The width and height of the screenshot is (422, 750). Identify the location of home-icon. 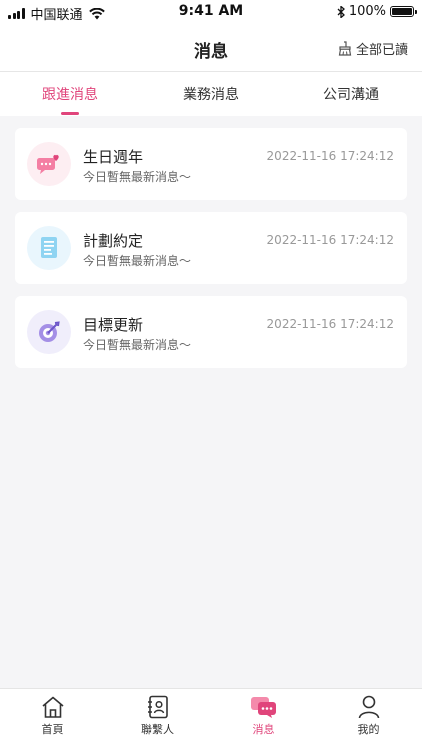
(52, 707).